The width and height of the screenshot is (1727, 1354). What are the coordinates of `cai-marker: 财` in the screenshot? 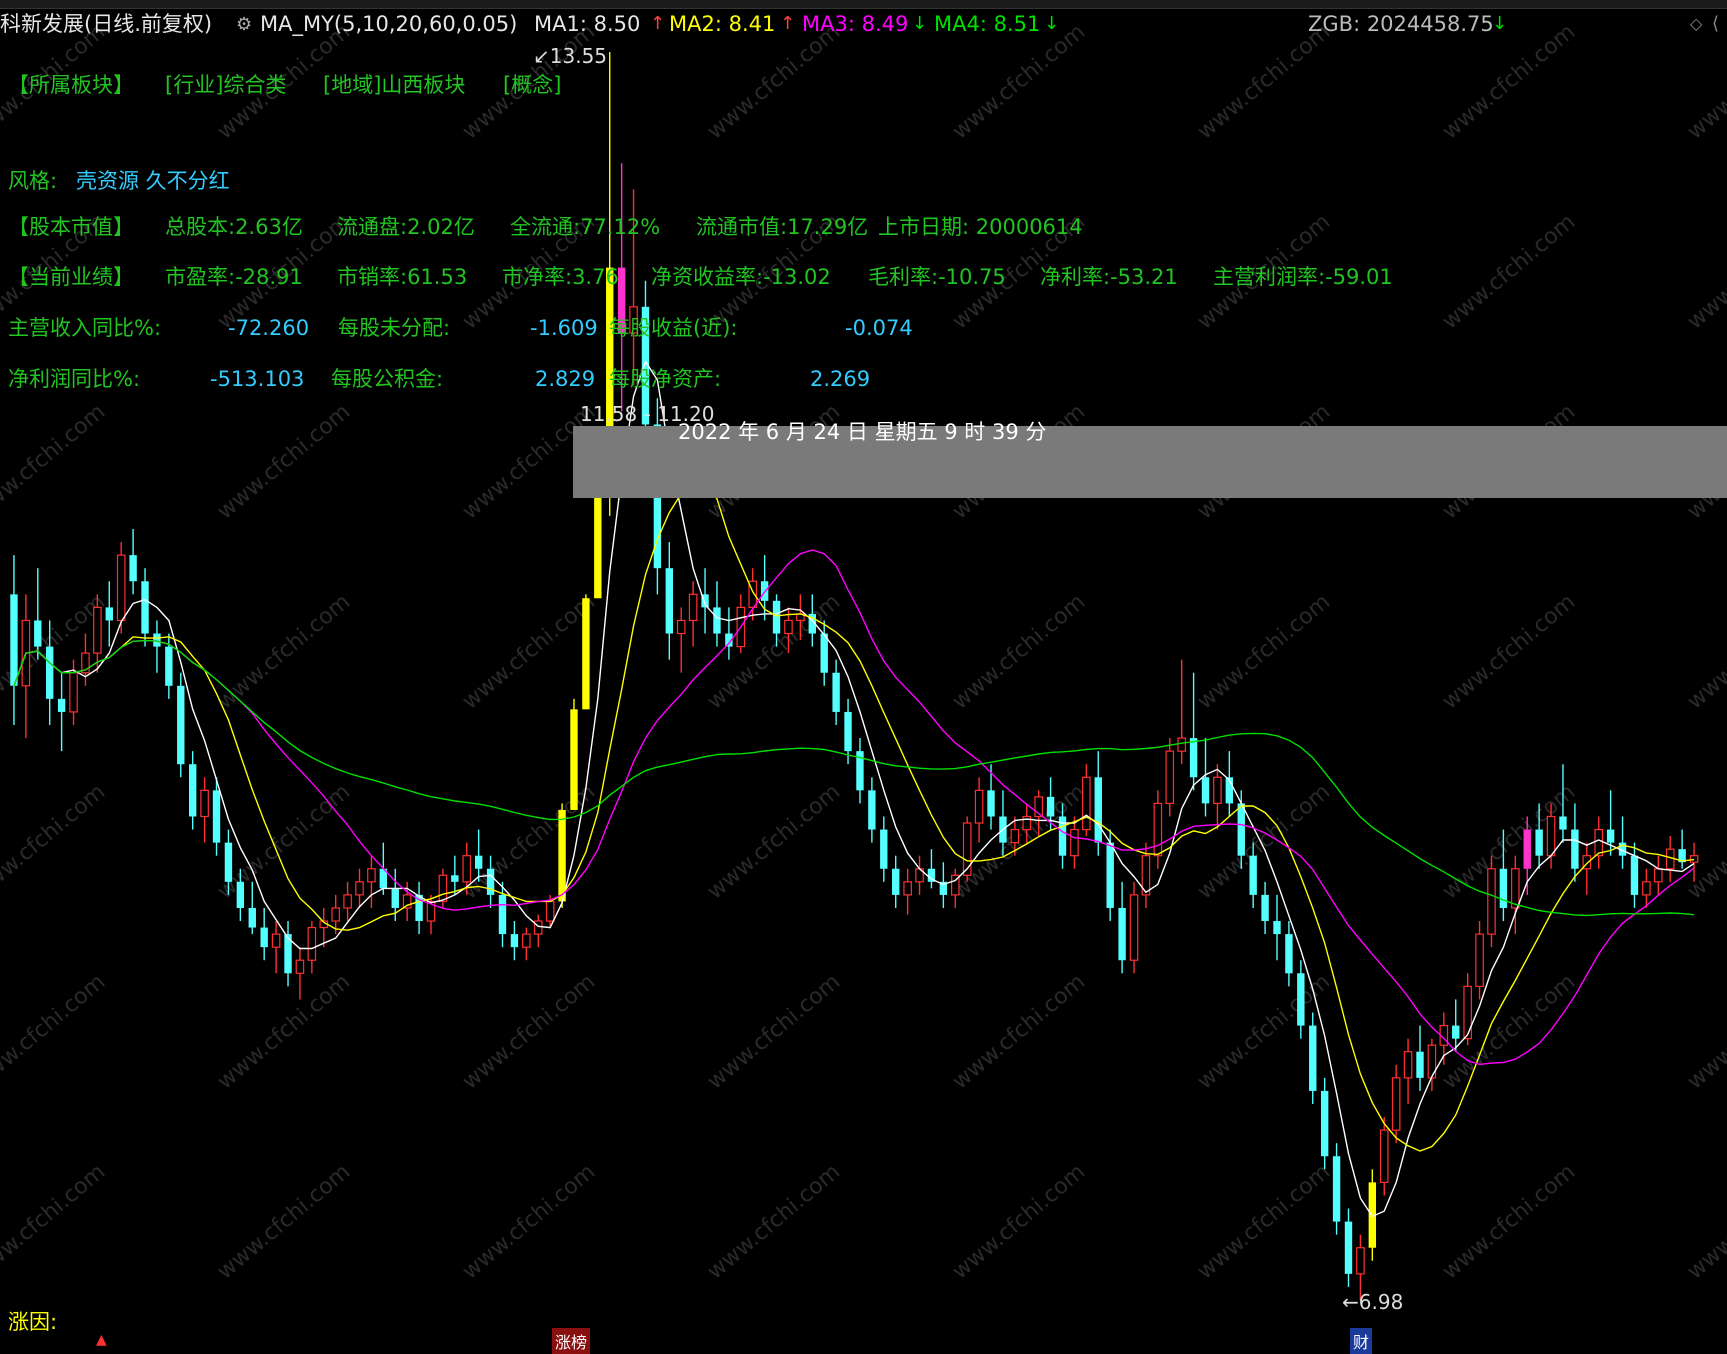 It's located at (1361, 1341).